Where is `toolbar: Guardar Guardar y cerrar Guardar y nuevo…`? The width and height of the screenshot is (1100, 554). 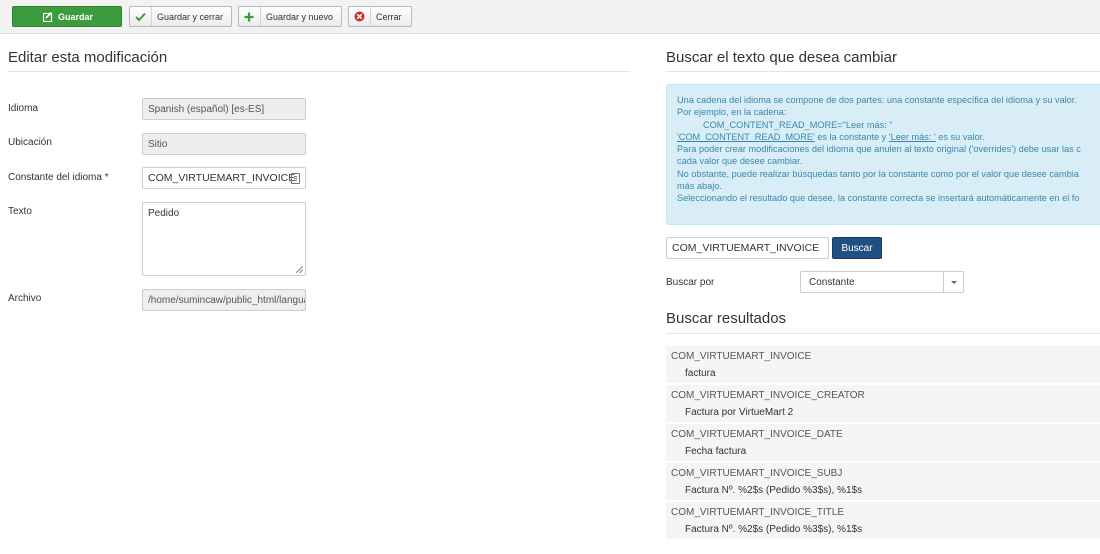
toolbar: Guardar Guardar y cerrar Guardar y nuevo… is located at coordinates (550, 17).